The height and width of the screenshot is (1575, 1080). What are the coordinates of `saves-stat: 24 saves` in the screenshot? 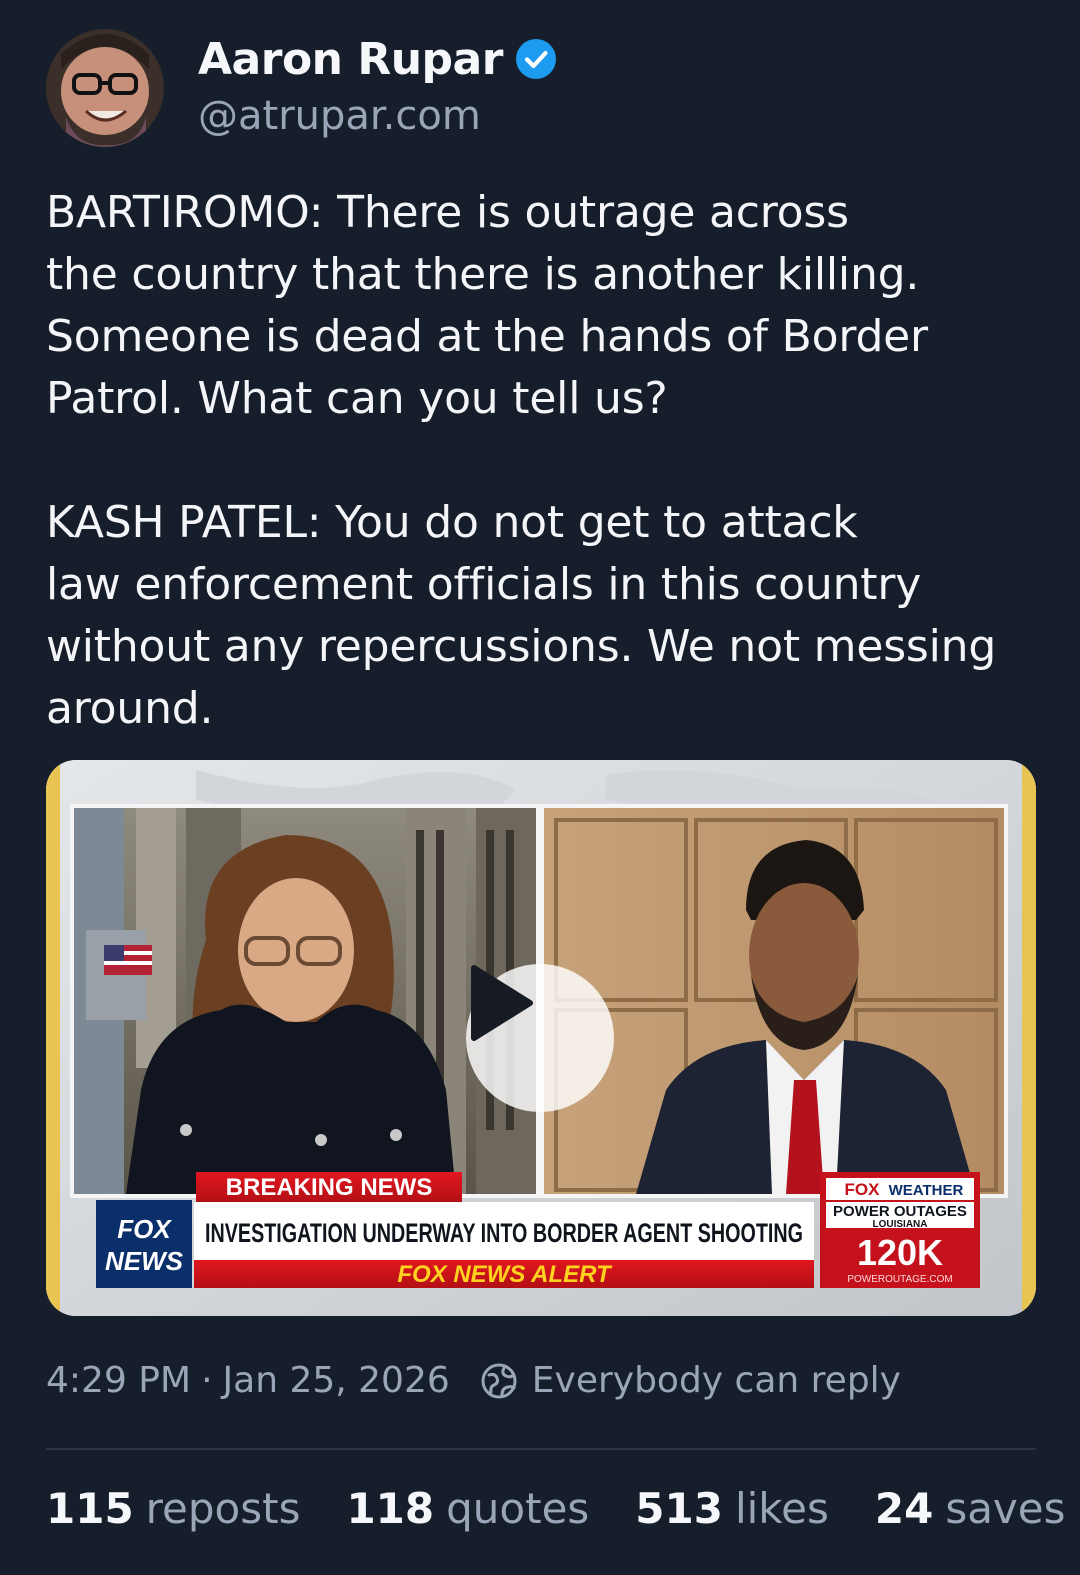 It's located at (970, 1508).